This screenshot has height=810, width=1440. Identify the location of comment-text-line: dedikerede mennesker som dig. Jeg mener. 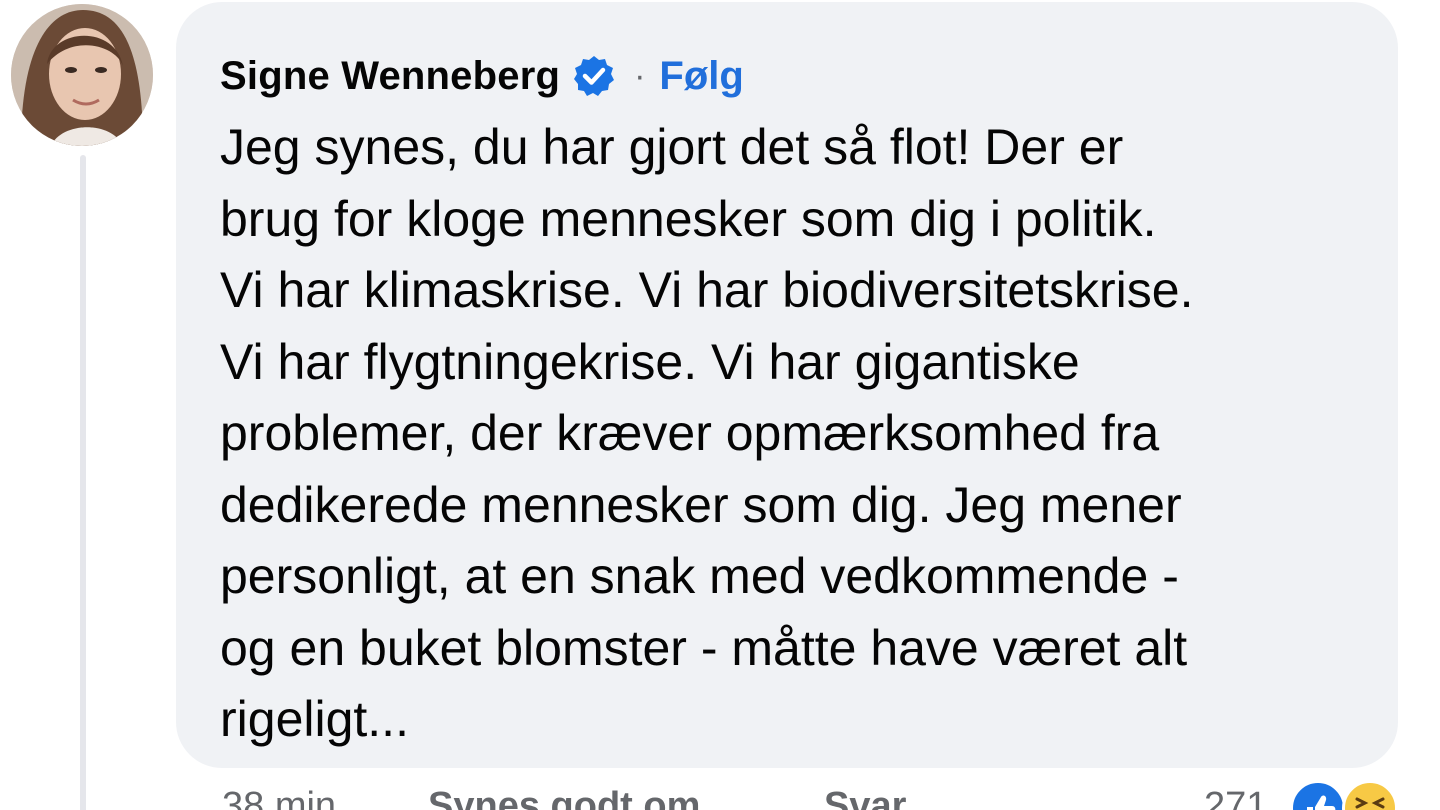
(701, 504).